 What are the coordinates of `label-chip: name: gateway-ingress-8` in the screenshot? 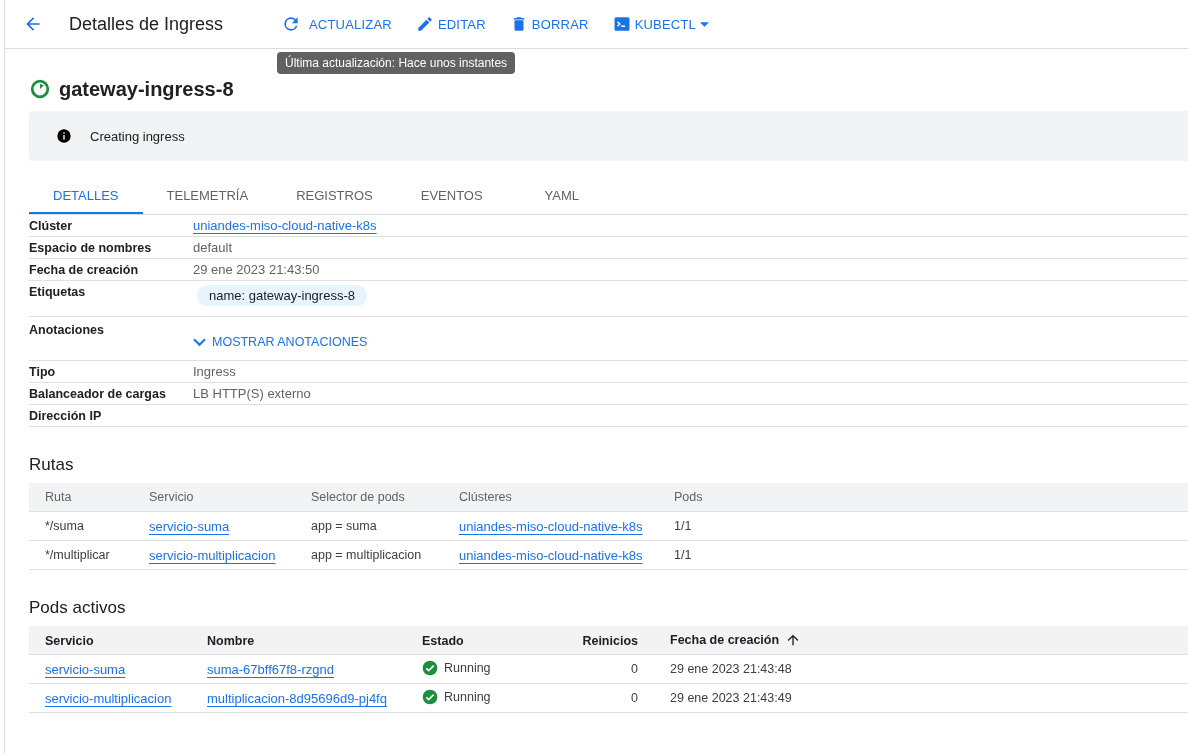 It's located at (282, 295).